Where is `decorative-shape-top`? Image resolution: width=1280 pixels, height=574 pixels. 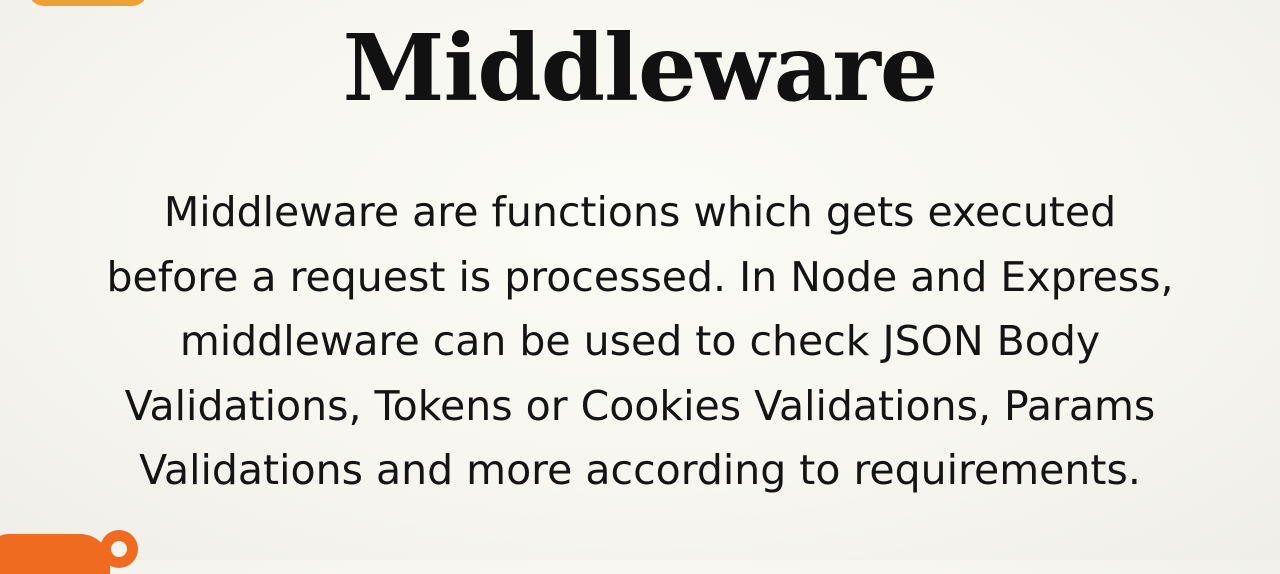
decorative-shape-top is located at coordinates (88, 3).